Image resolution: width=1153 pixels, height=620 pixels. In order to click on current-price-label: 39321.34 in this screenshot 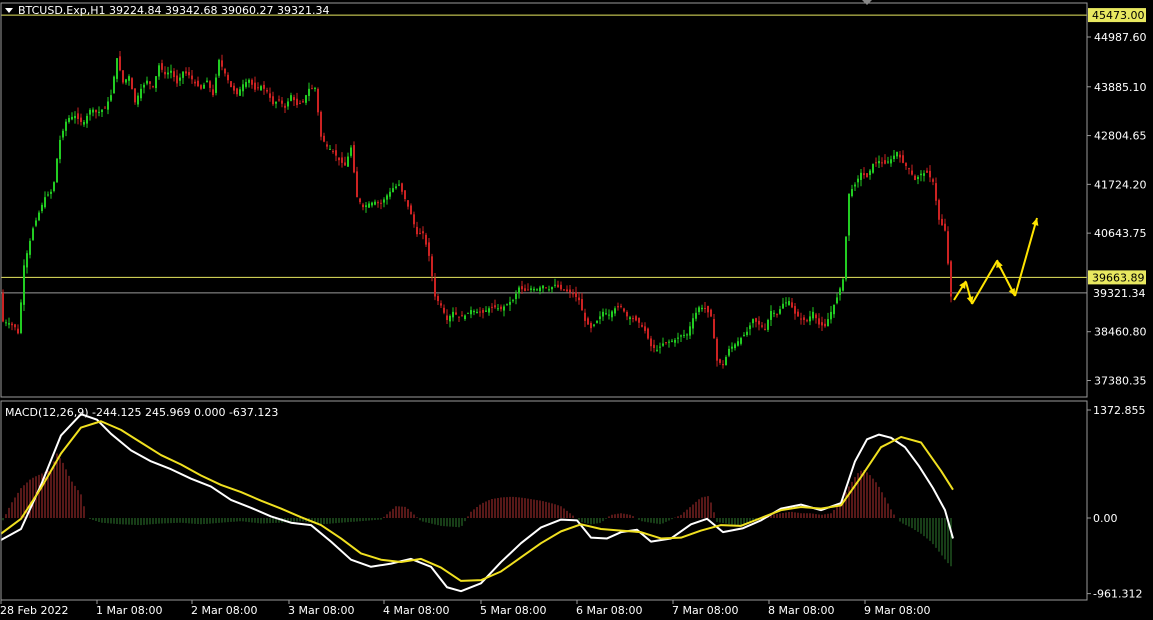, I will do `click(1119, 293)`.